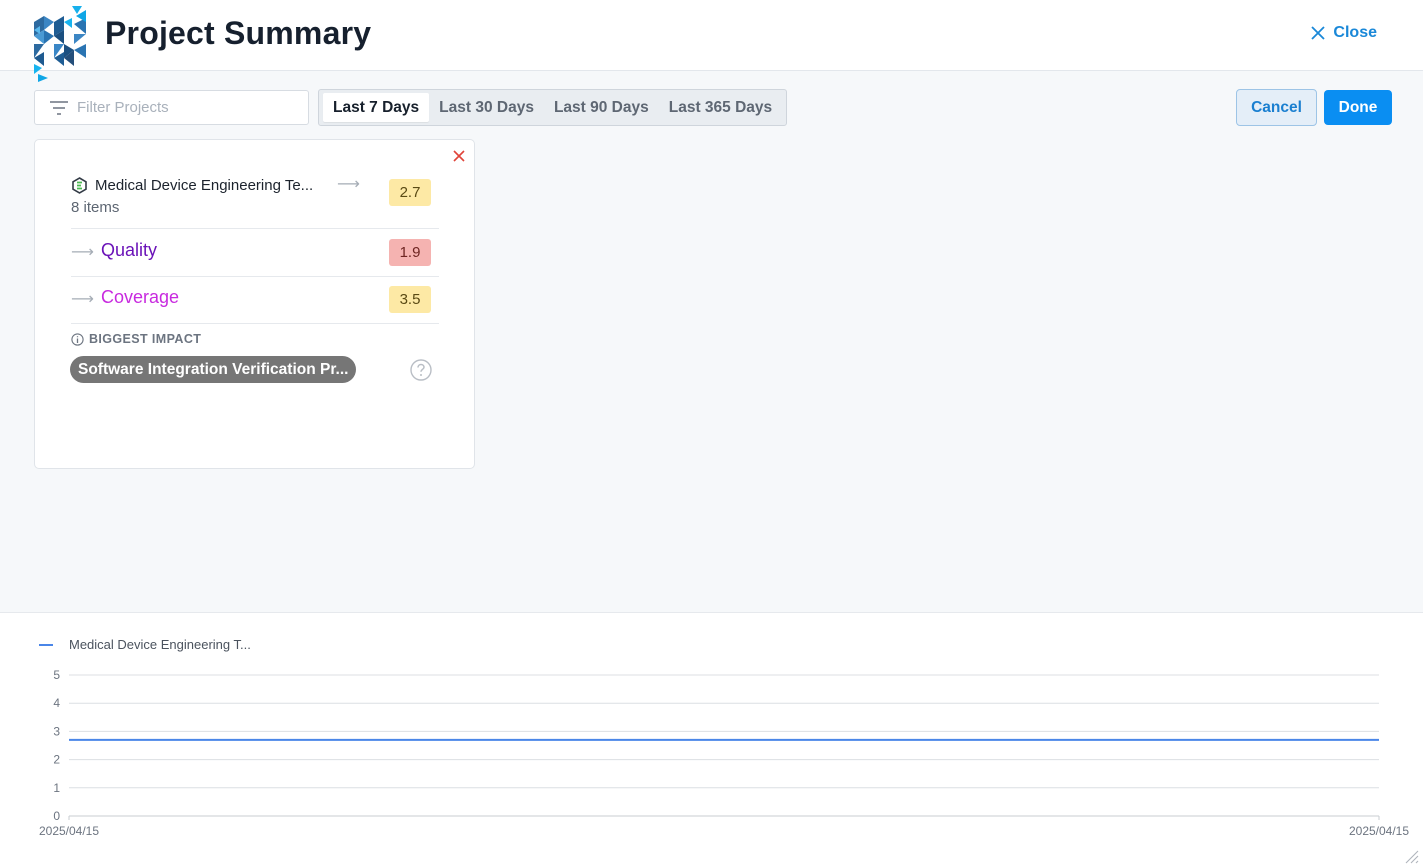  Describe the element at coordinates (95, 207) in the screenshot. I see `project-item-count: 8 items` at that location.